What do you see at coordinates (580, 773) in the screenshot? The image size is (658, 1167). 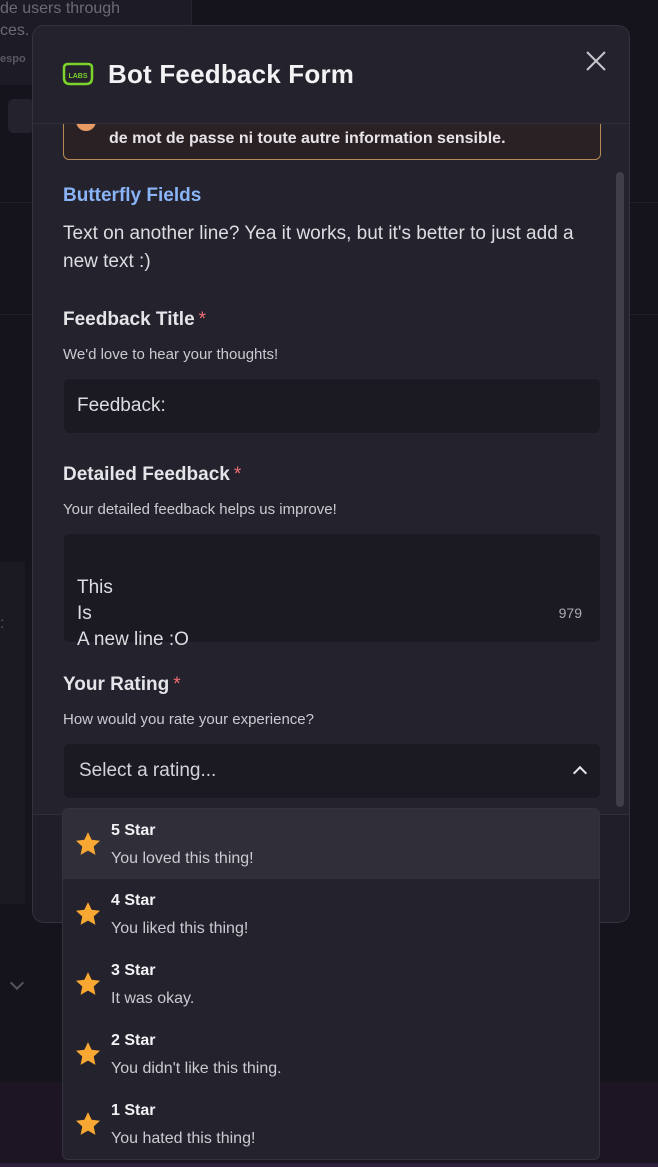 I see `chevron-up-icon` at bounding box center [580, 773].